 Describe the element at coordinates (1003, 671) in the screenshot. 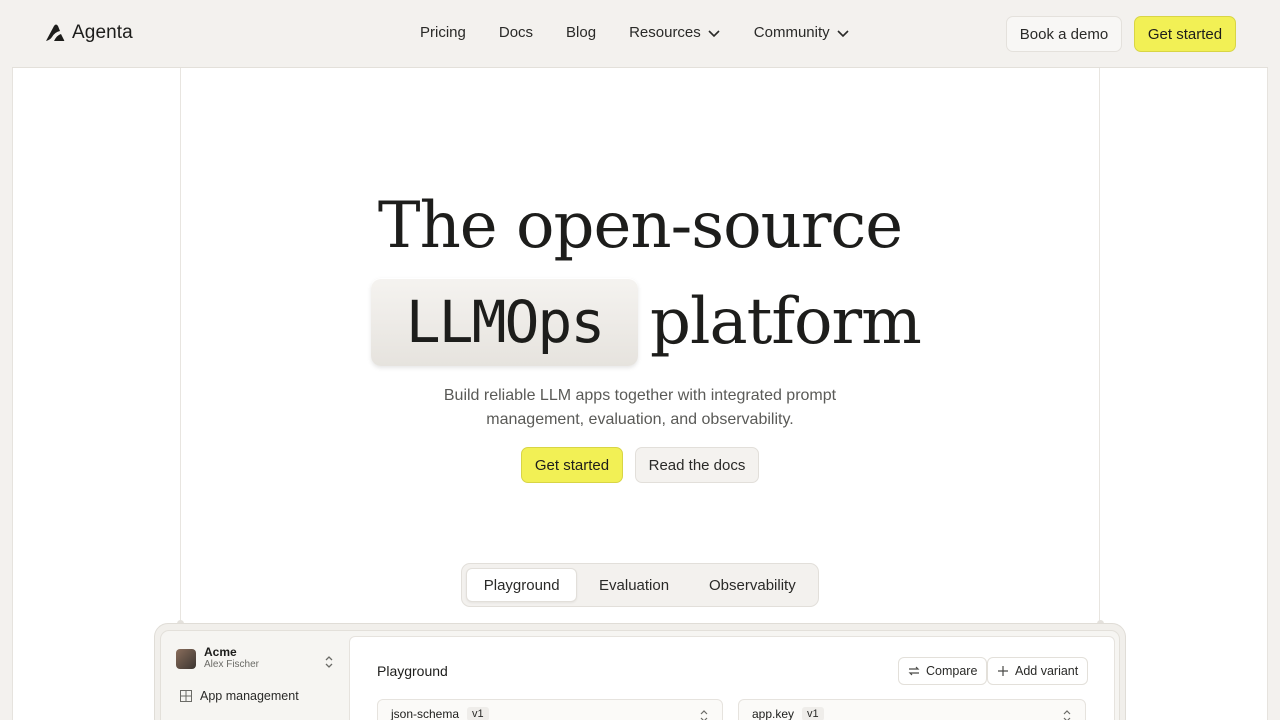

I see `plus-icon` at that location.